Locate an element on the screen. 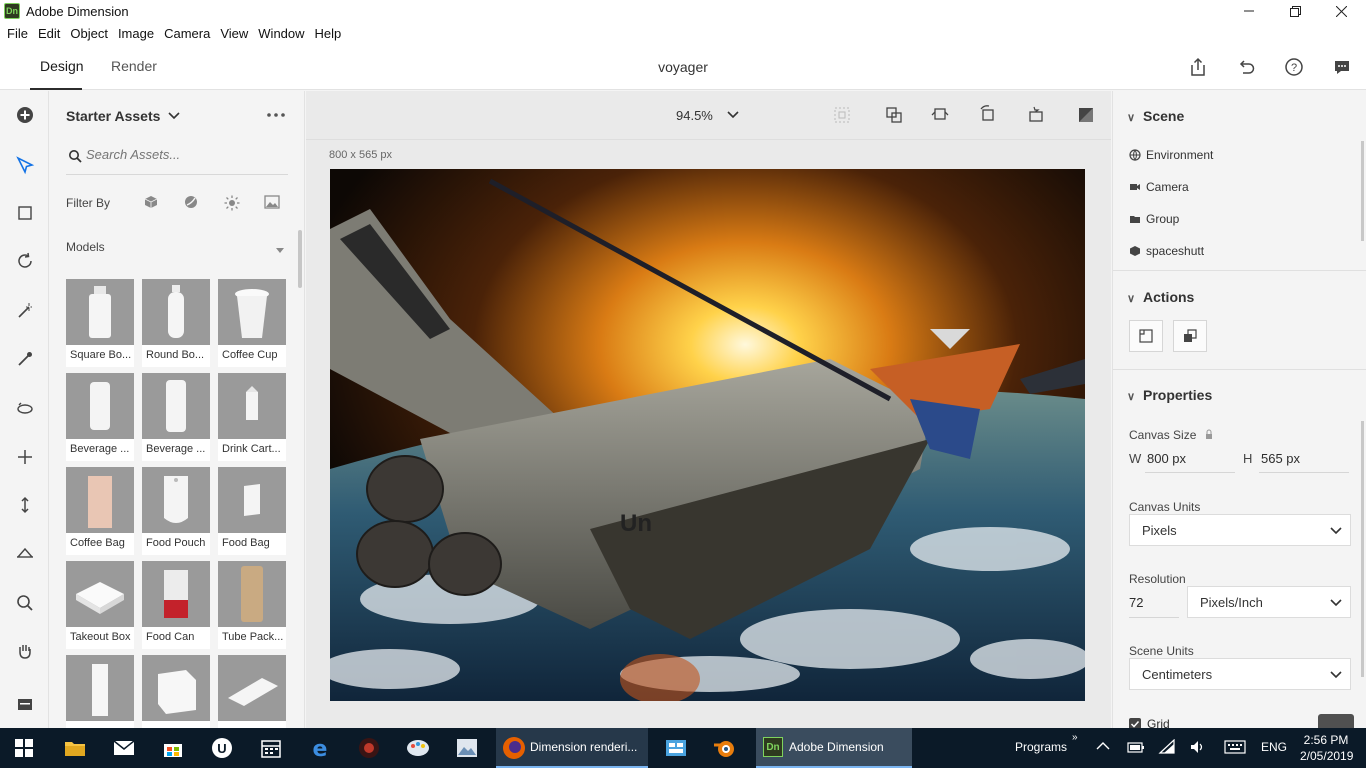 The width and height of the screenshot is (1366, 768). asset-tile-cube-box is located at coordinates (176, 691).